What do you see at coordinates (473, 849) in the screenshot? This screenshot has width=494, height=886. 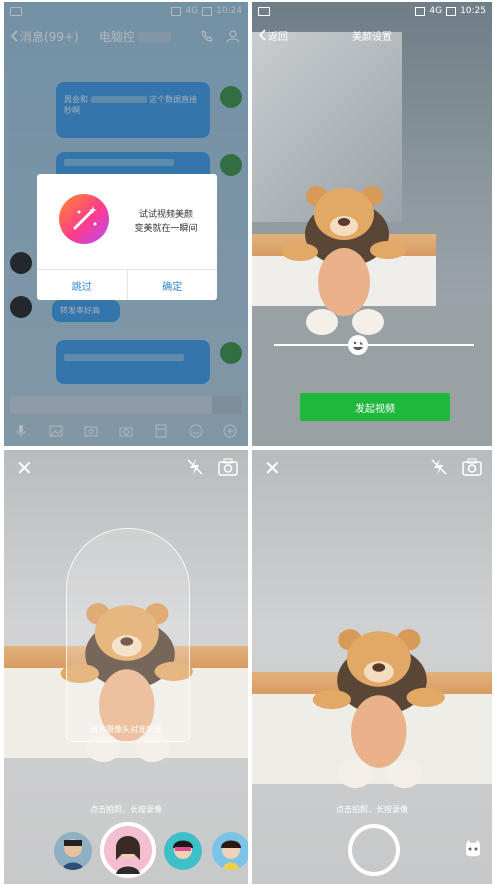 I see `face-filter-icon` at bounding box center [473, 849].